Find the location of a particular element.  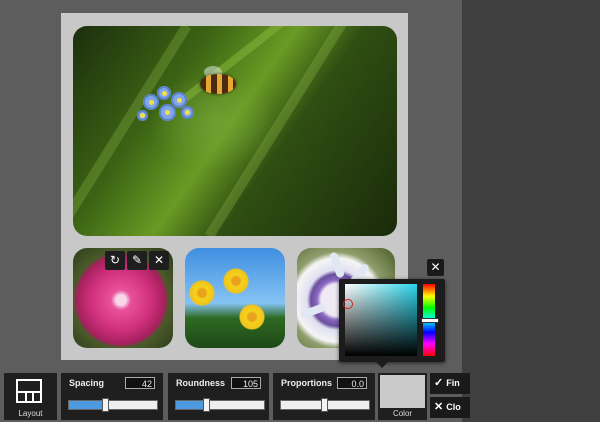

proportions-label: Proportions is located at coordinates (306, 383).